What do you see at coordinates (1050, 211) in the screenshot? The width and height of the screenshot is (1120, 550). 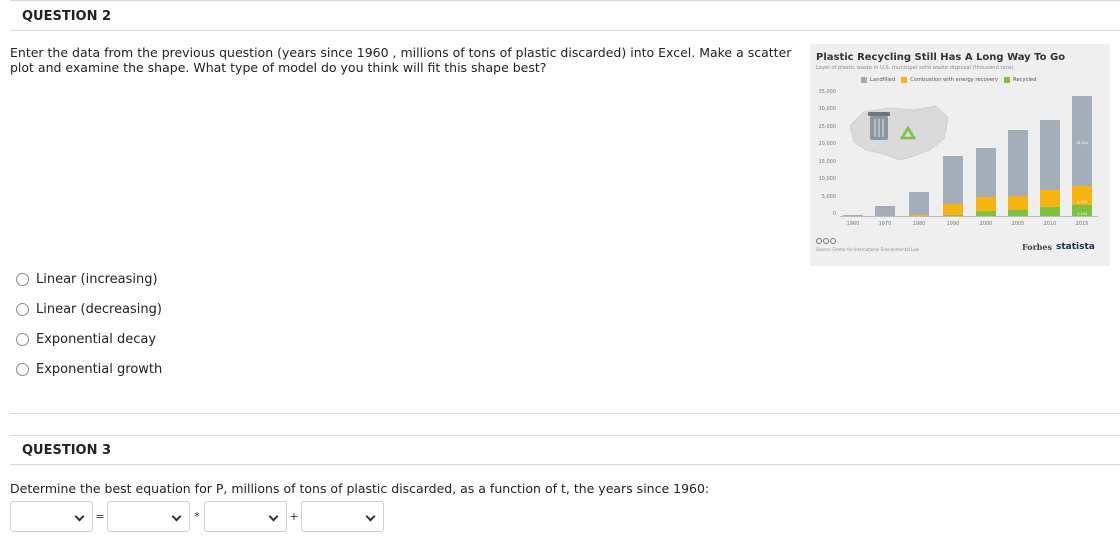 I see `bar-2010-recycled` at bounding box center [1050, 211].